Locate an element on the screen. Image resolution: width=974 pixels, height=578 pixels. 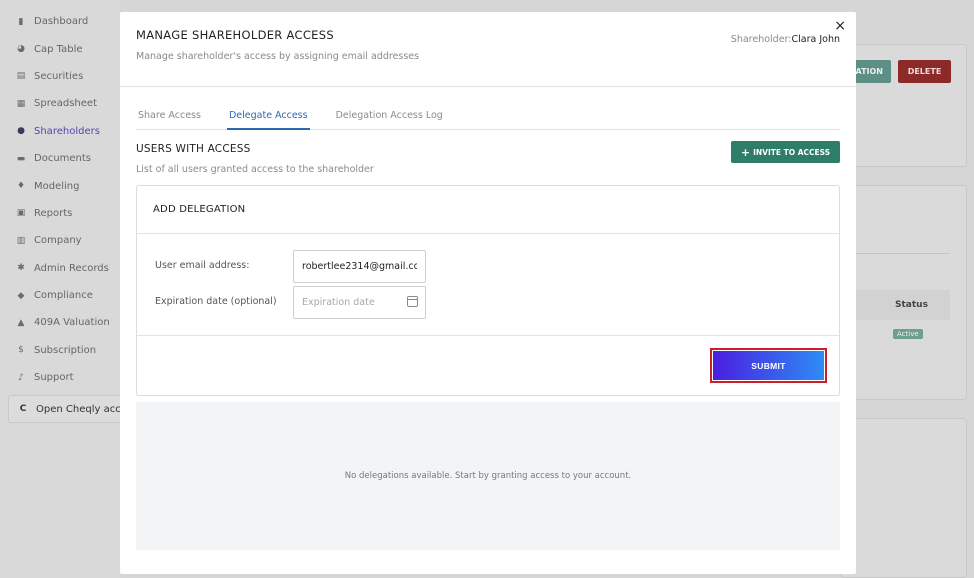
folder-icon: ▬ is located at coordinates (21, 158).